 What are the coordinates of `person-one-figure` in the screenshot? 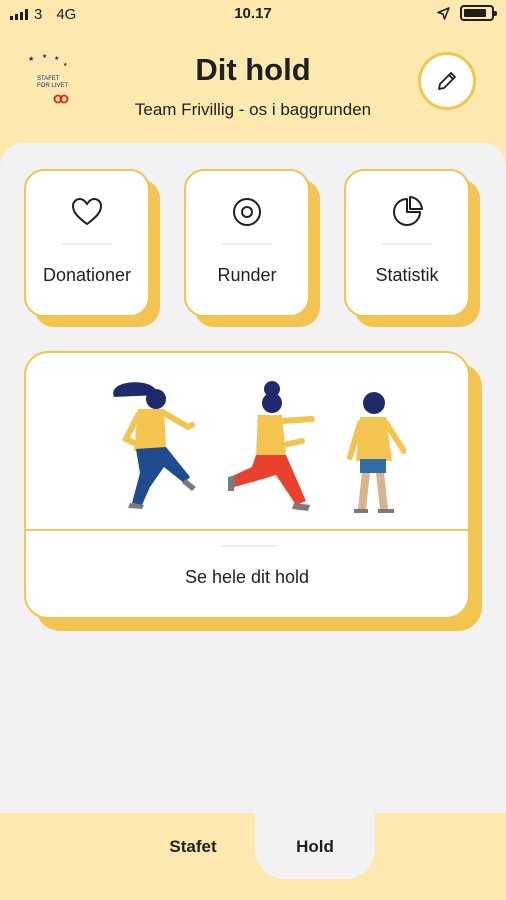 It's located at (154, 445).